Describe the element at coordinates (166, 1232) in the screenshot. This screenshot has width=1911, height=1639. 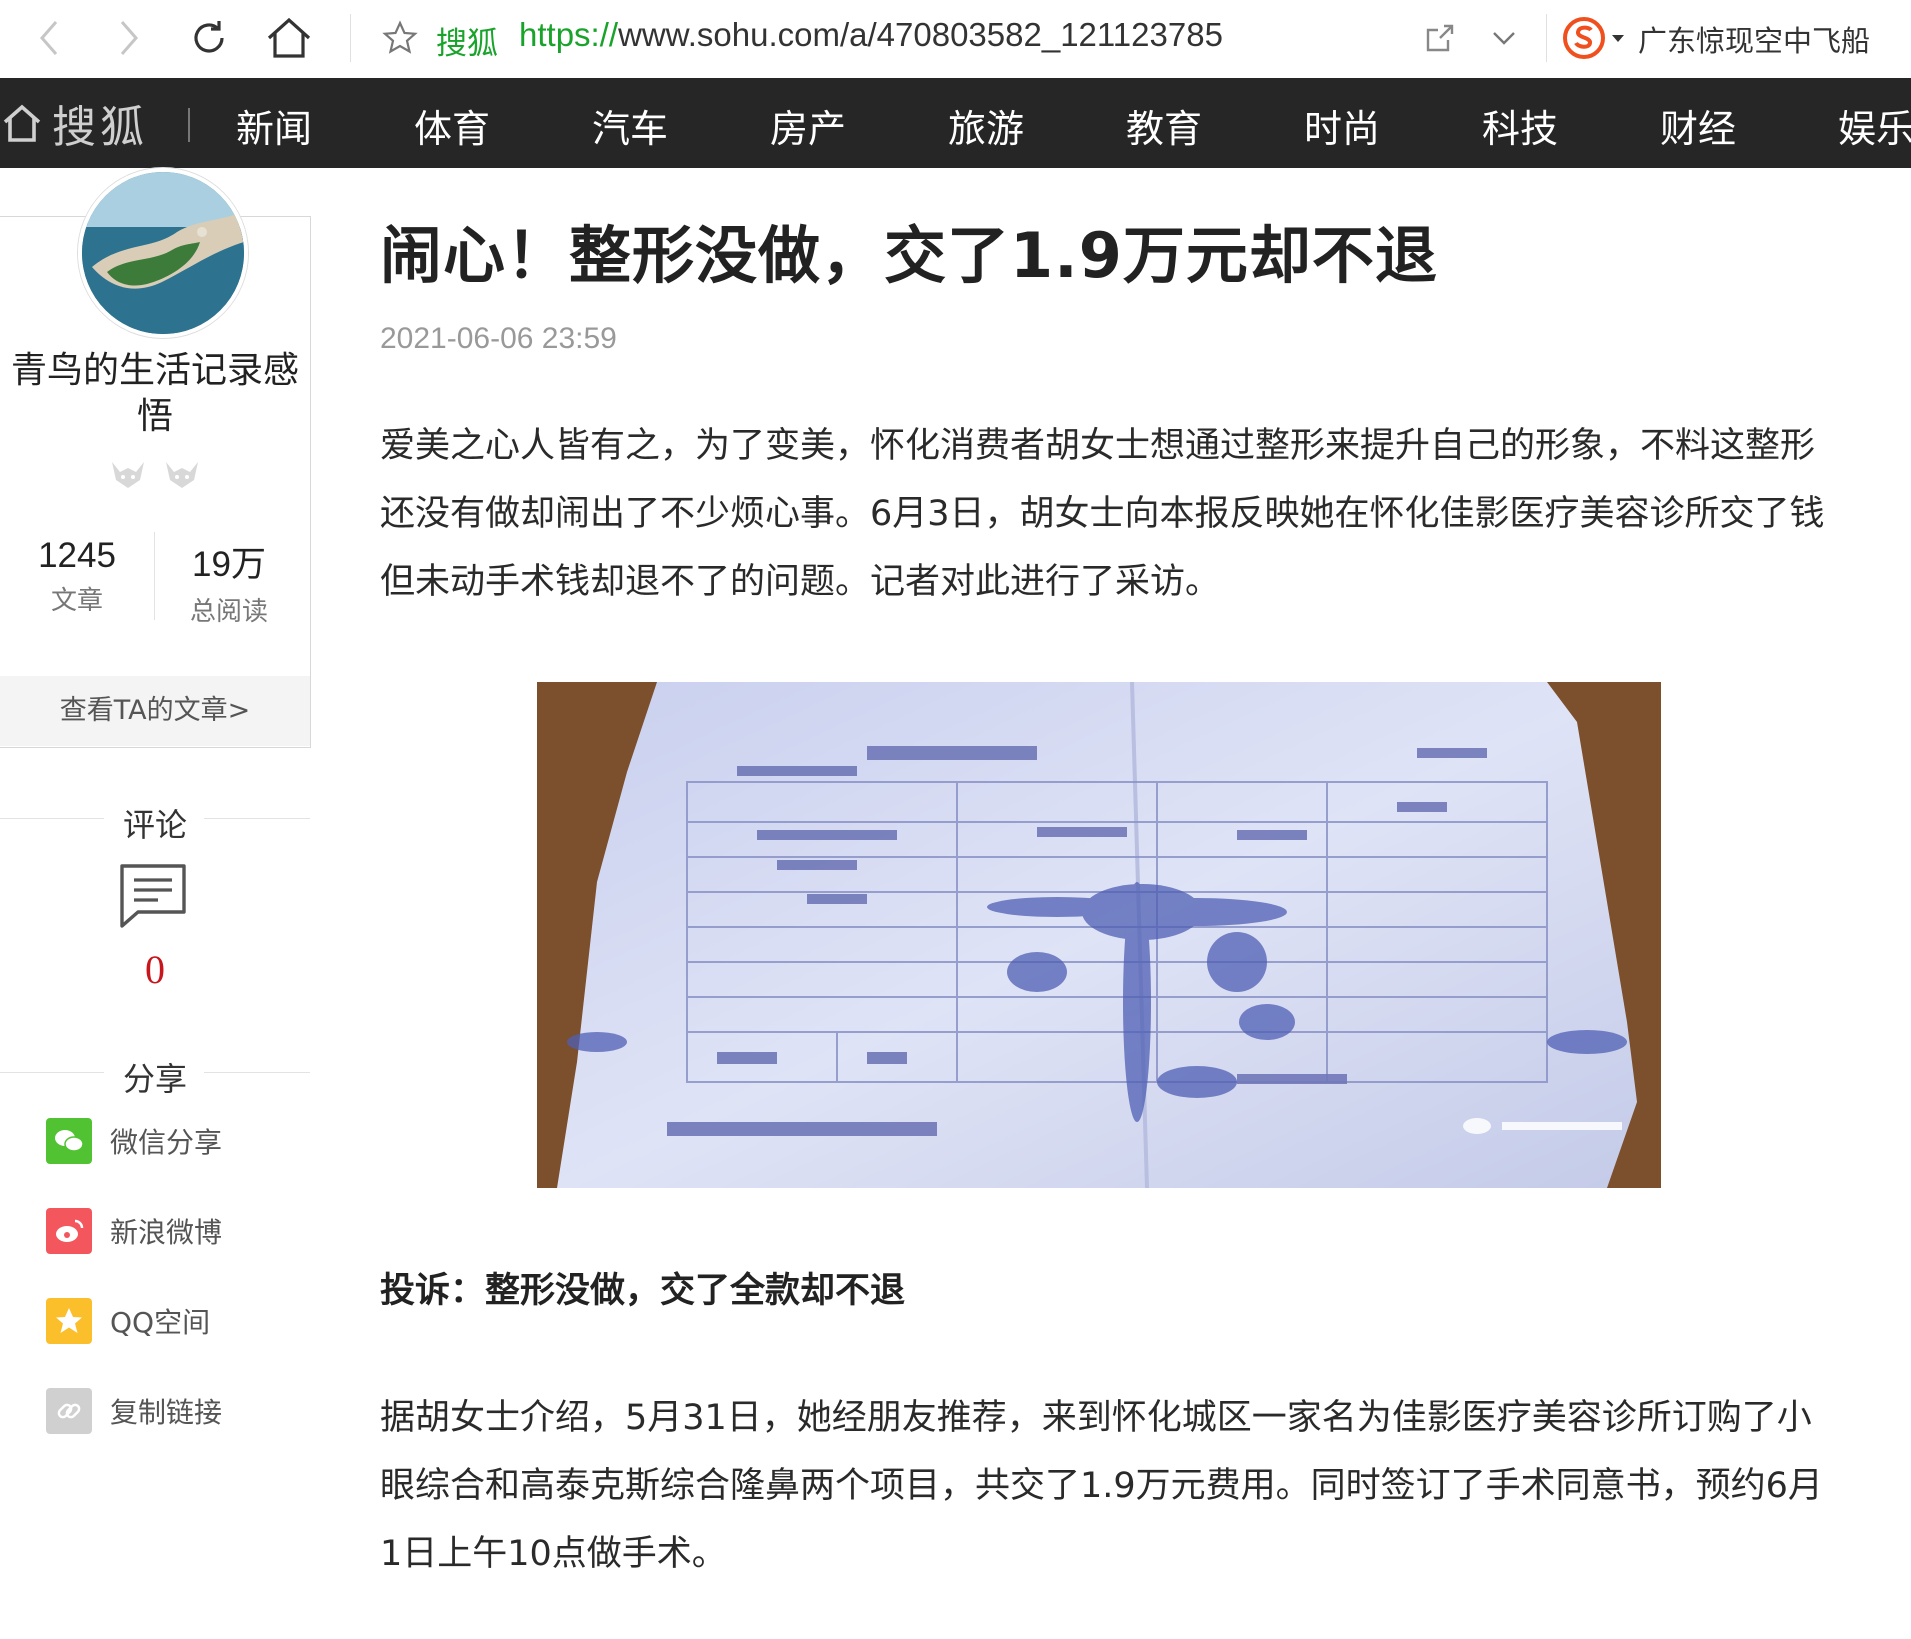
I see `share-weibo-label: 新浪微博` at that location.